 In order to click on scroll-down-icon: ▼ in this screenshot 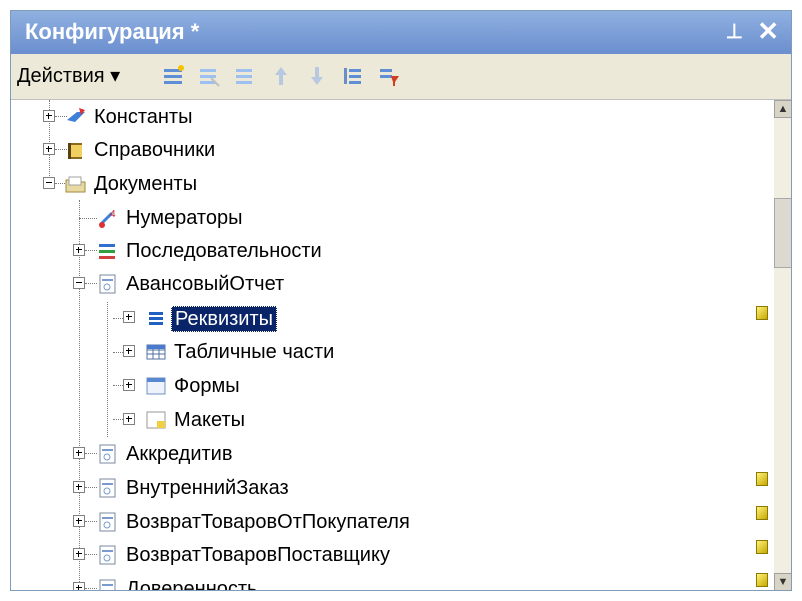, I will do `click(782, 581)`.